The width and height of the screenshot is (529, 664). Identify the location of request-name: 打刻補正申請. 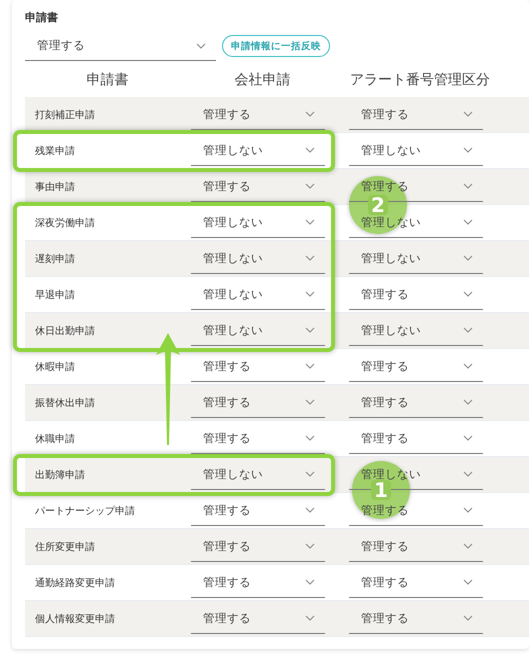
(65, 115).